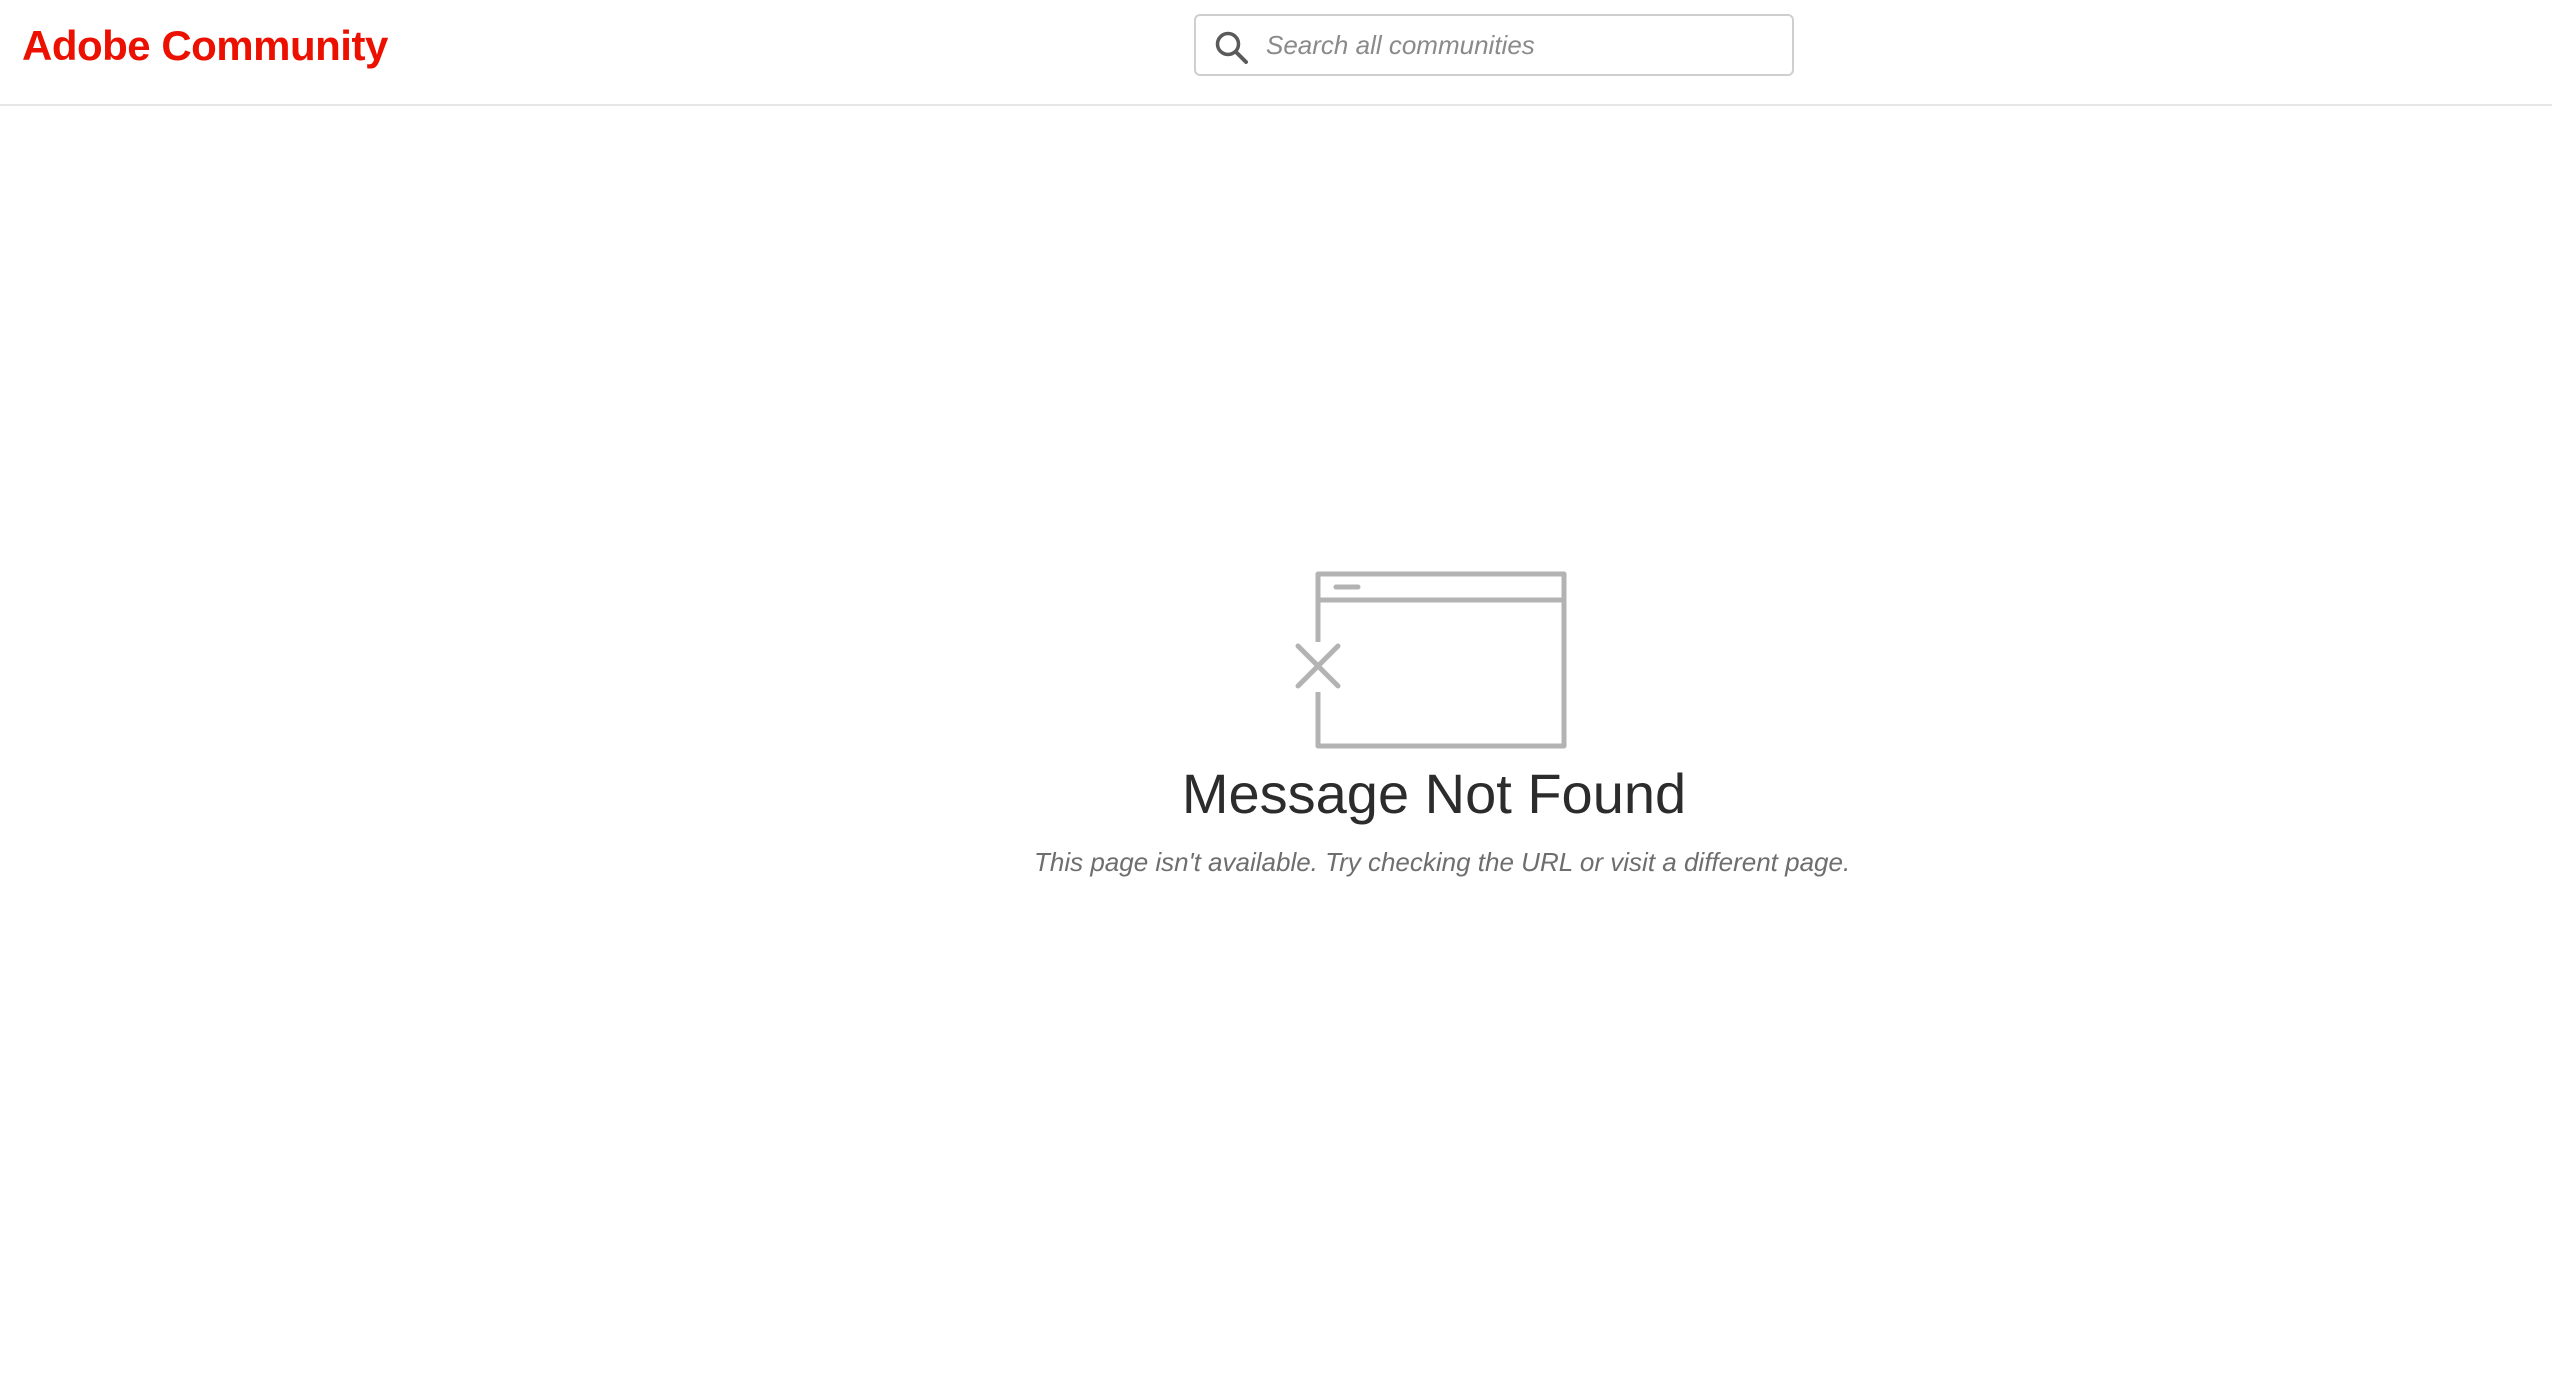 Image resolution: width=2552 pixels, height=1384 pixels. I want to click on page-title: Message Not Found, so click(1434, 793).